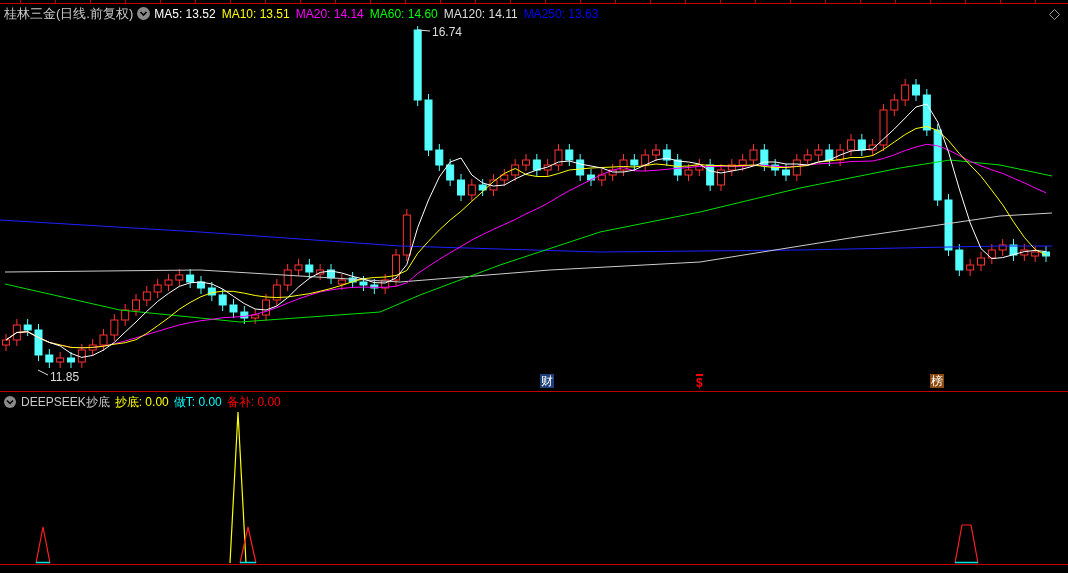 The height and width of the screenshot is (573, 1068). What do you see at coordinates (255, 14) in the screenshot?
I see `moving-average-value: MA10: 13.51` at bounding box center [255, 14].